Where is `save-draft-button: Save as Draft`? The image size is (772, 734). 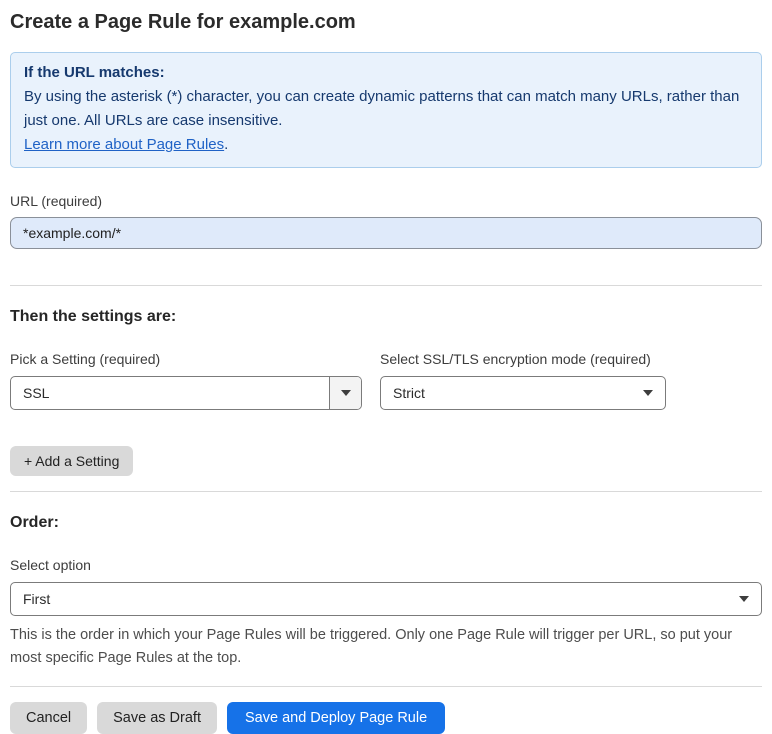 save-draft-button: Save as Draft is located at coordinates (157, 718).